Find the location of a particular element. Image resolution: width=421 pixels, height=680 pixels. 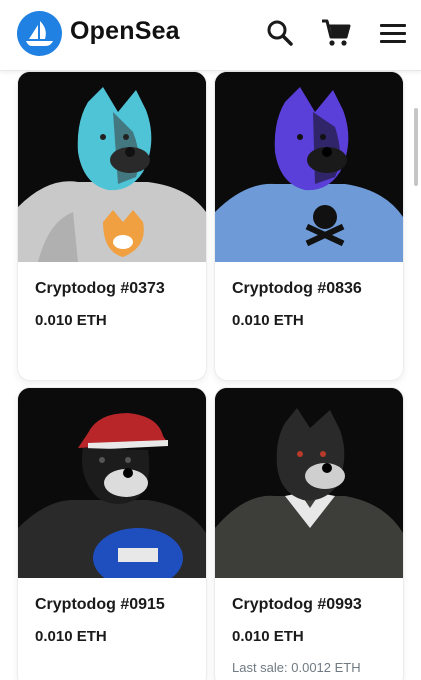

menu-button is located at coordinates (393, 33).